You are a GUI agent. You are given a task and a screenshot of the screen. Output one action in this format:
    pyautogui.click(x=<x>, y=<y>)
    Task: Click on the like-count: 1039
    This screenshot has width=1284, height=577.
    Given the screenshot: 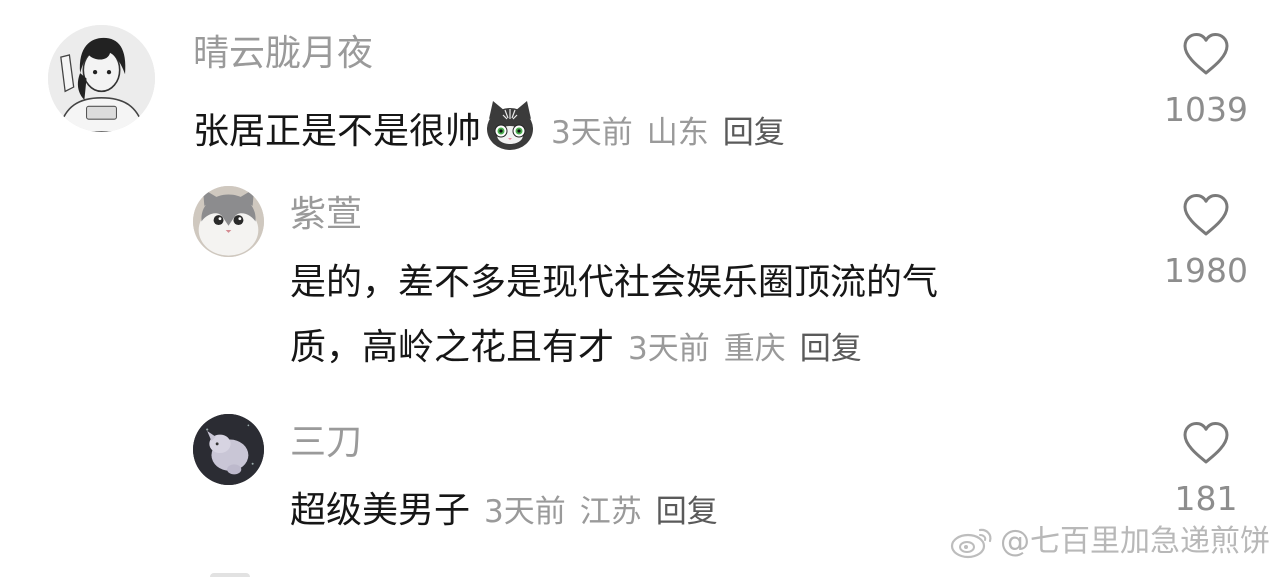 What is the action you would take?
    pyautogui.click(x=1206, y=109)
    